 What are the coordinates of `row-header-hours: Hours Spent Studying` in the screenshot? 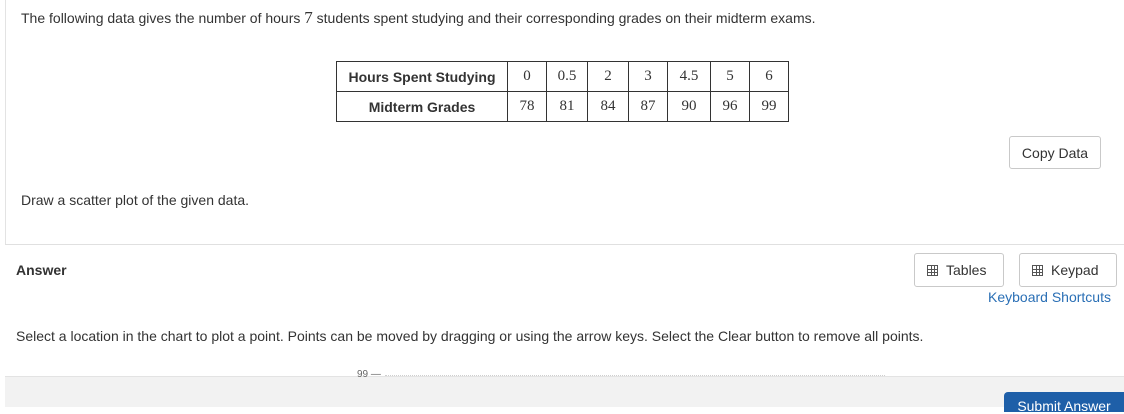 It's located at (422, 76).